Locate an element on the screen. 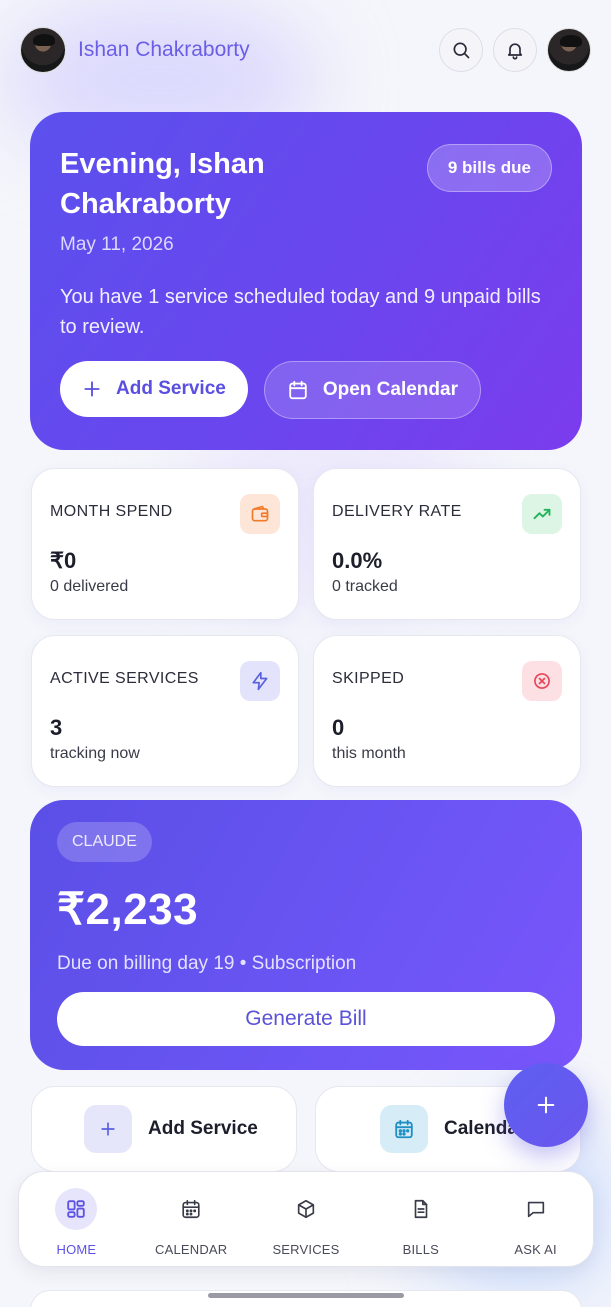 The image size is (611, 1307). avatar is located at coordinates (43, 50).